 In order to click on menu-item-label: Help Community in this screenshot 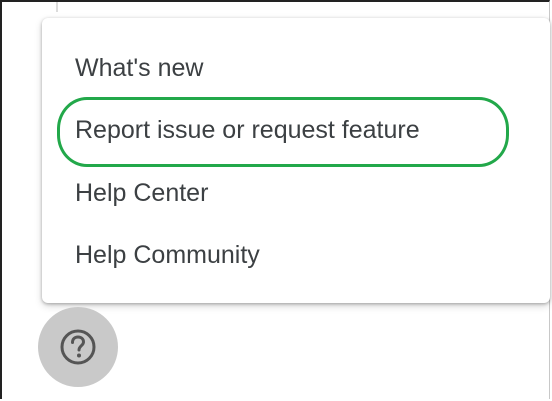, I will do `click(167, 254)`.